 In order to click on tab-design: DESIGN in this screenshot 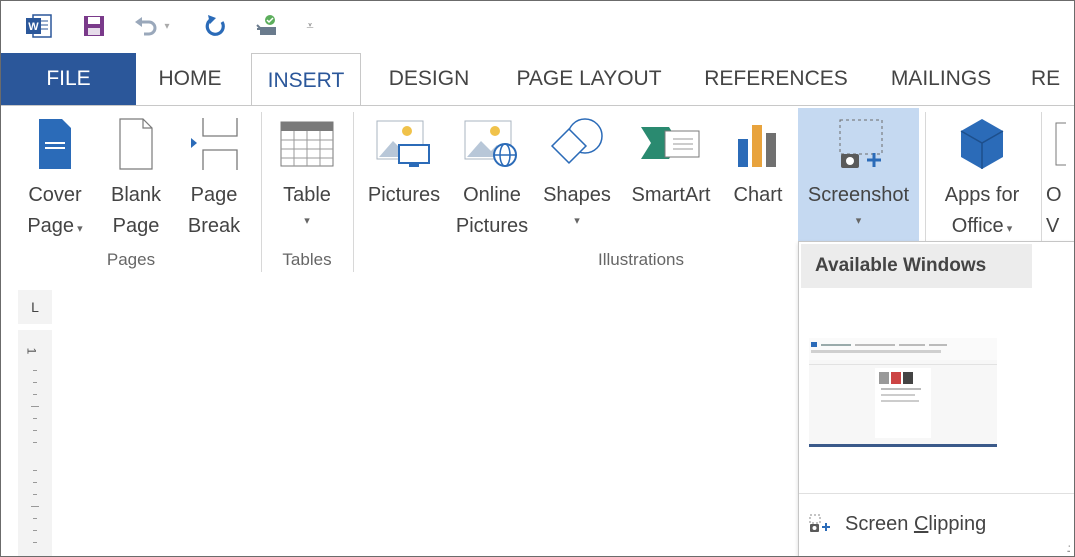, I will do `click(429, 79)`.